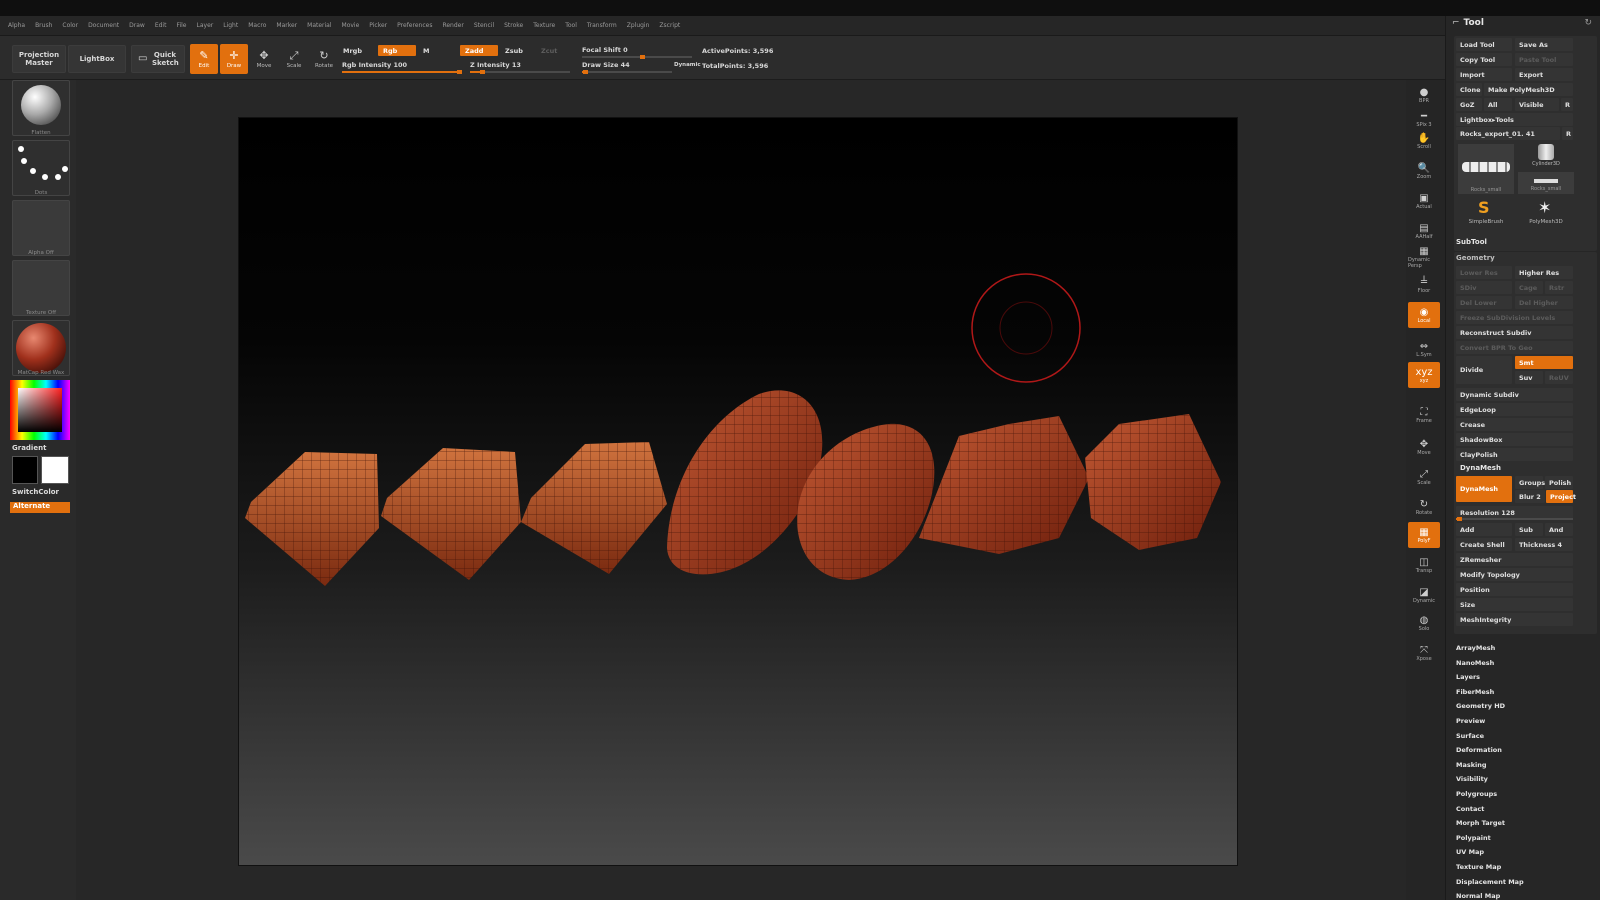 This screenshot has width=1600, height=900. Describe the element at coordinates (204, 59) in the screenshot. I see `edit-mode-button: ✎ Edit` at that location.